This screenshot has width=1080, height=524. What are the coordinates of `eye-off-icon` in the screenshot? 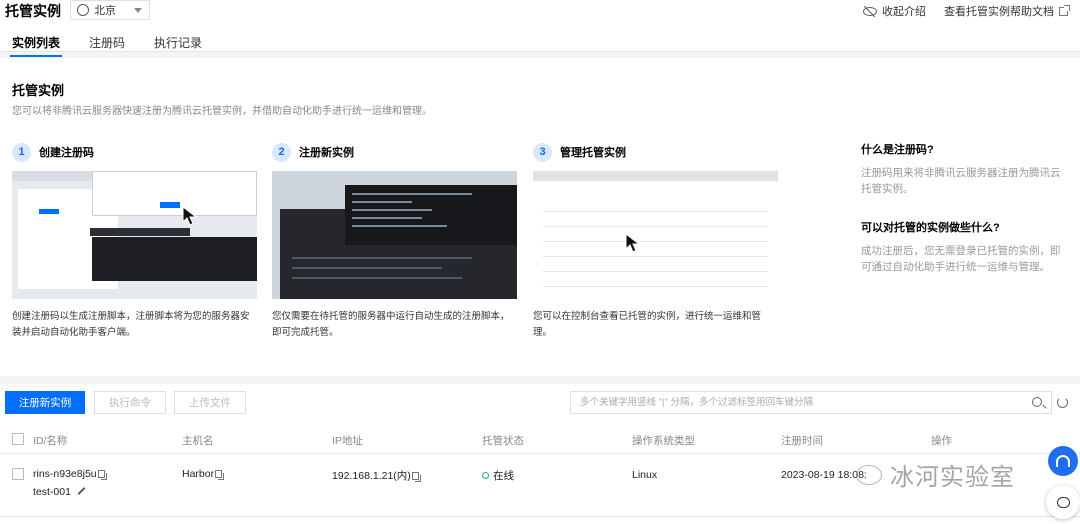 It's located at (870, 11).